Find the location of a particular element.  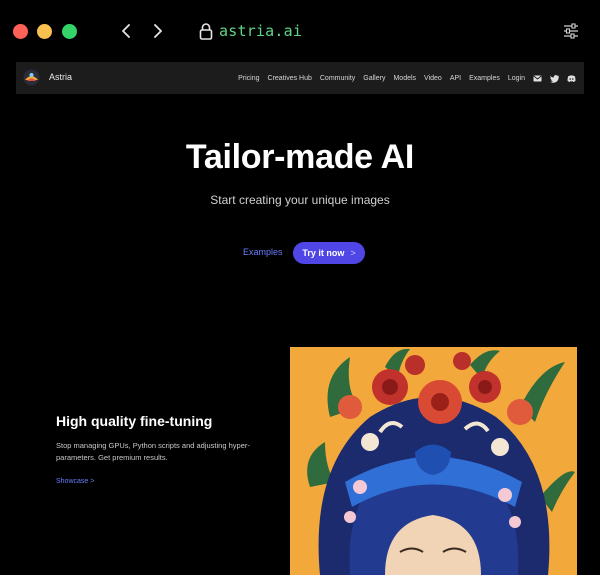

astria-logo-icon is located at coordinates (31, 77).